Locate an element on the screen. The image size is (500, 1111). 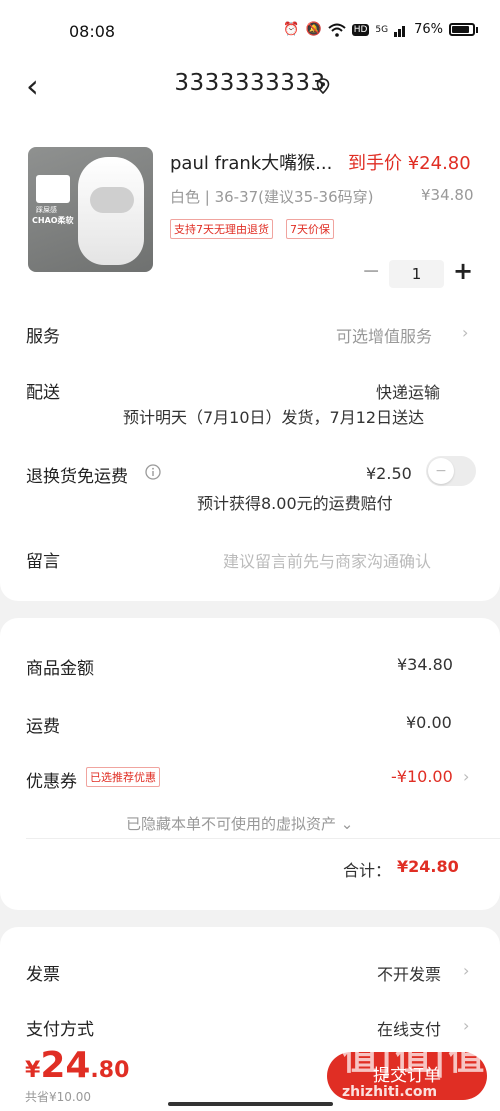
bottom-price: ¥24.80 is located at coordinates (77, 1065).